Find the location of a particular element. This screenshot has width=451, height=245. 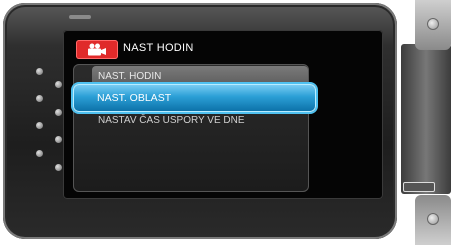

menu-item-nast-oblast: NAST. OBLAST is located at coordinates (194, 98).